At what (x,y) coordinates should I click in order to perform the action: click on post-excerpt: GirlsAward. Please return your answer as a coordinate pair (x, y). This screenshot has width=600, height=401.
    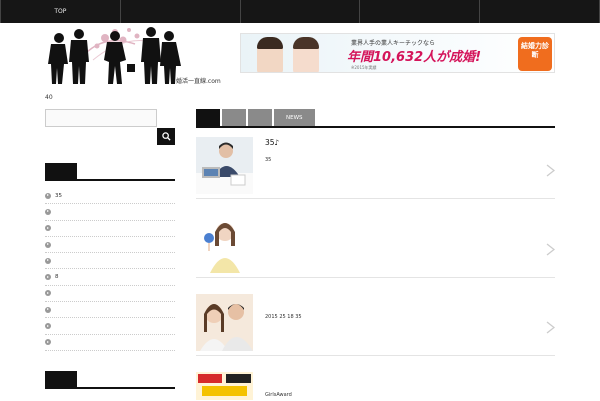
    Looking at the image, I should click on (278, 395).